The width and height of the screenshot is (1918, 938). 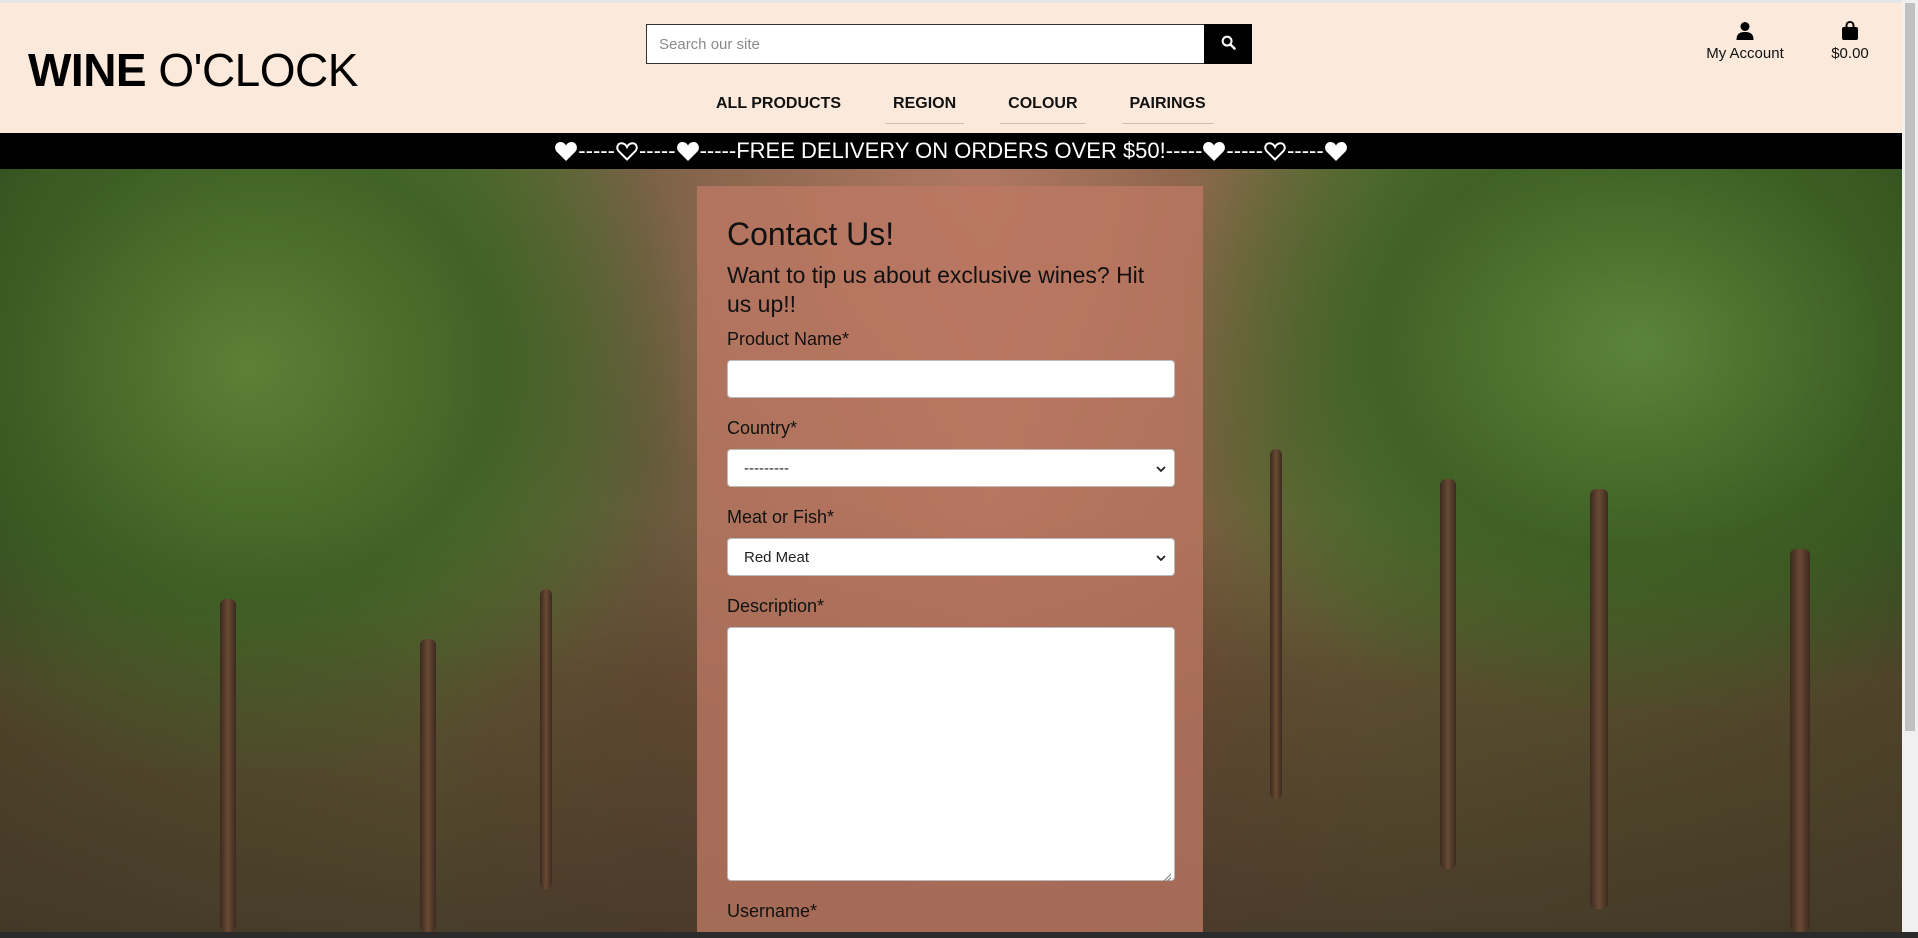 I want to click on nav-region-label: REGION, so click(x=925, y=107).